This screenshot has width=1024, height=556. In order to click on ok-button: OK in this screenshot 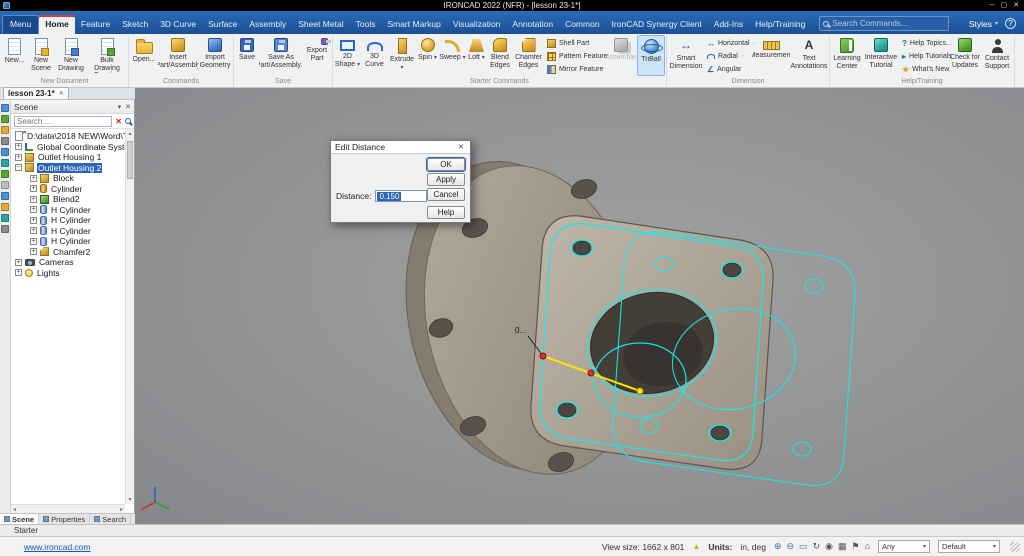, I will do `click(446, 164)`.